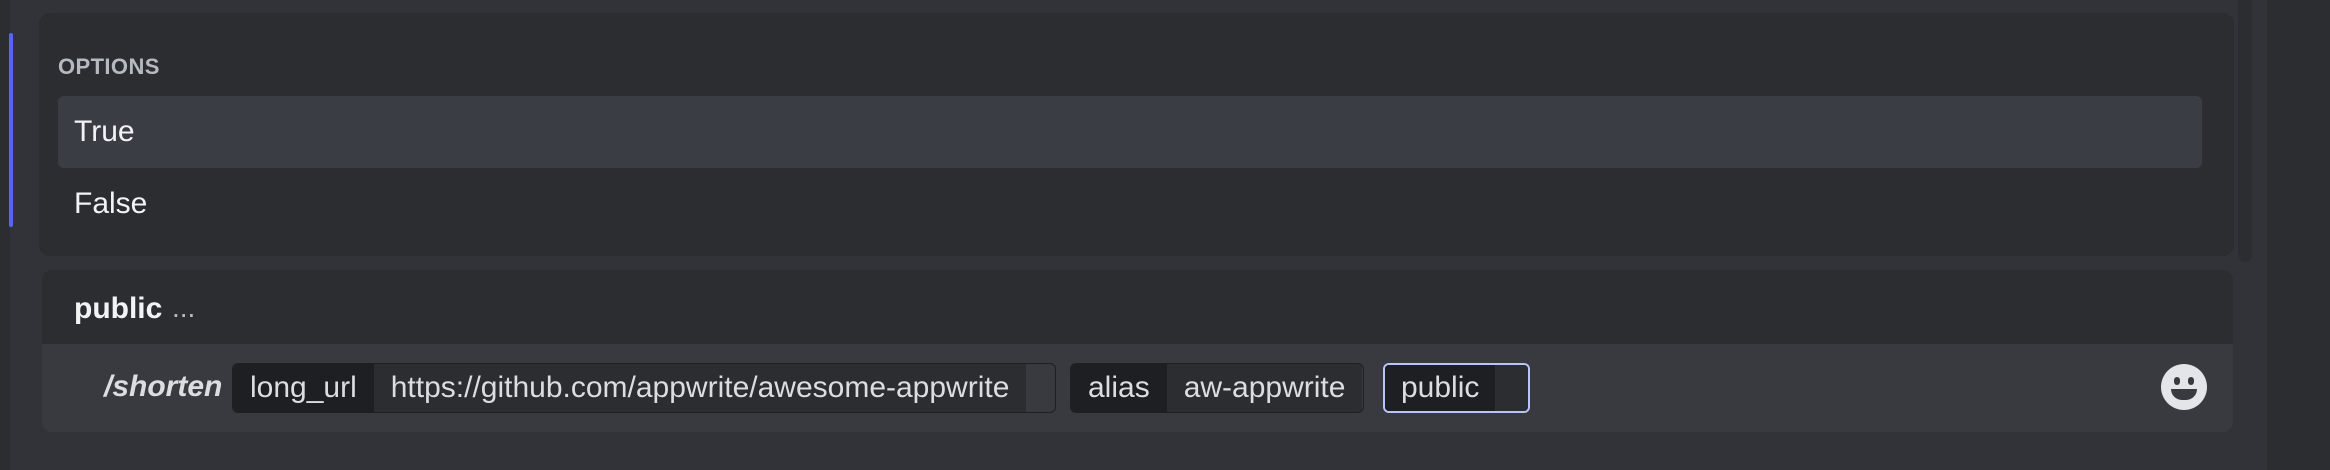 This screenshot has height=470, width=2330. I want to click on scrollbar-track, so click(2245, 131).